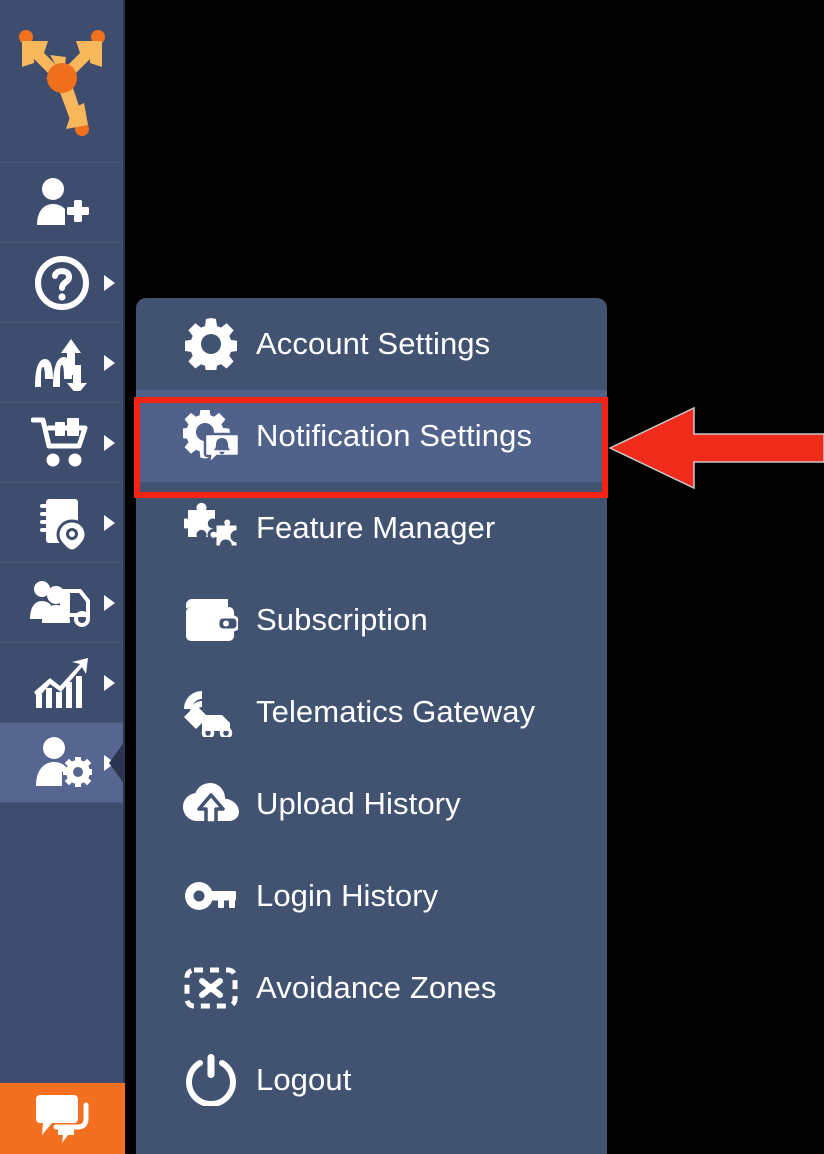 This screenshot has height=1154, width=824. I want to click on user-gear-icon, so click(62, 763).